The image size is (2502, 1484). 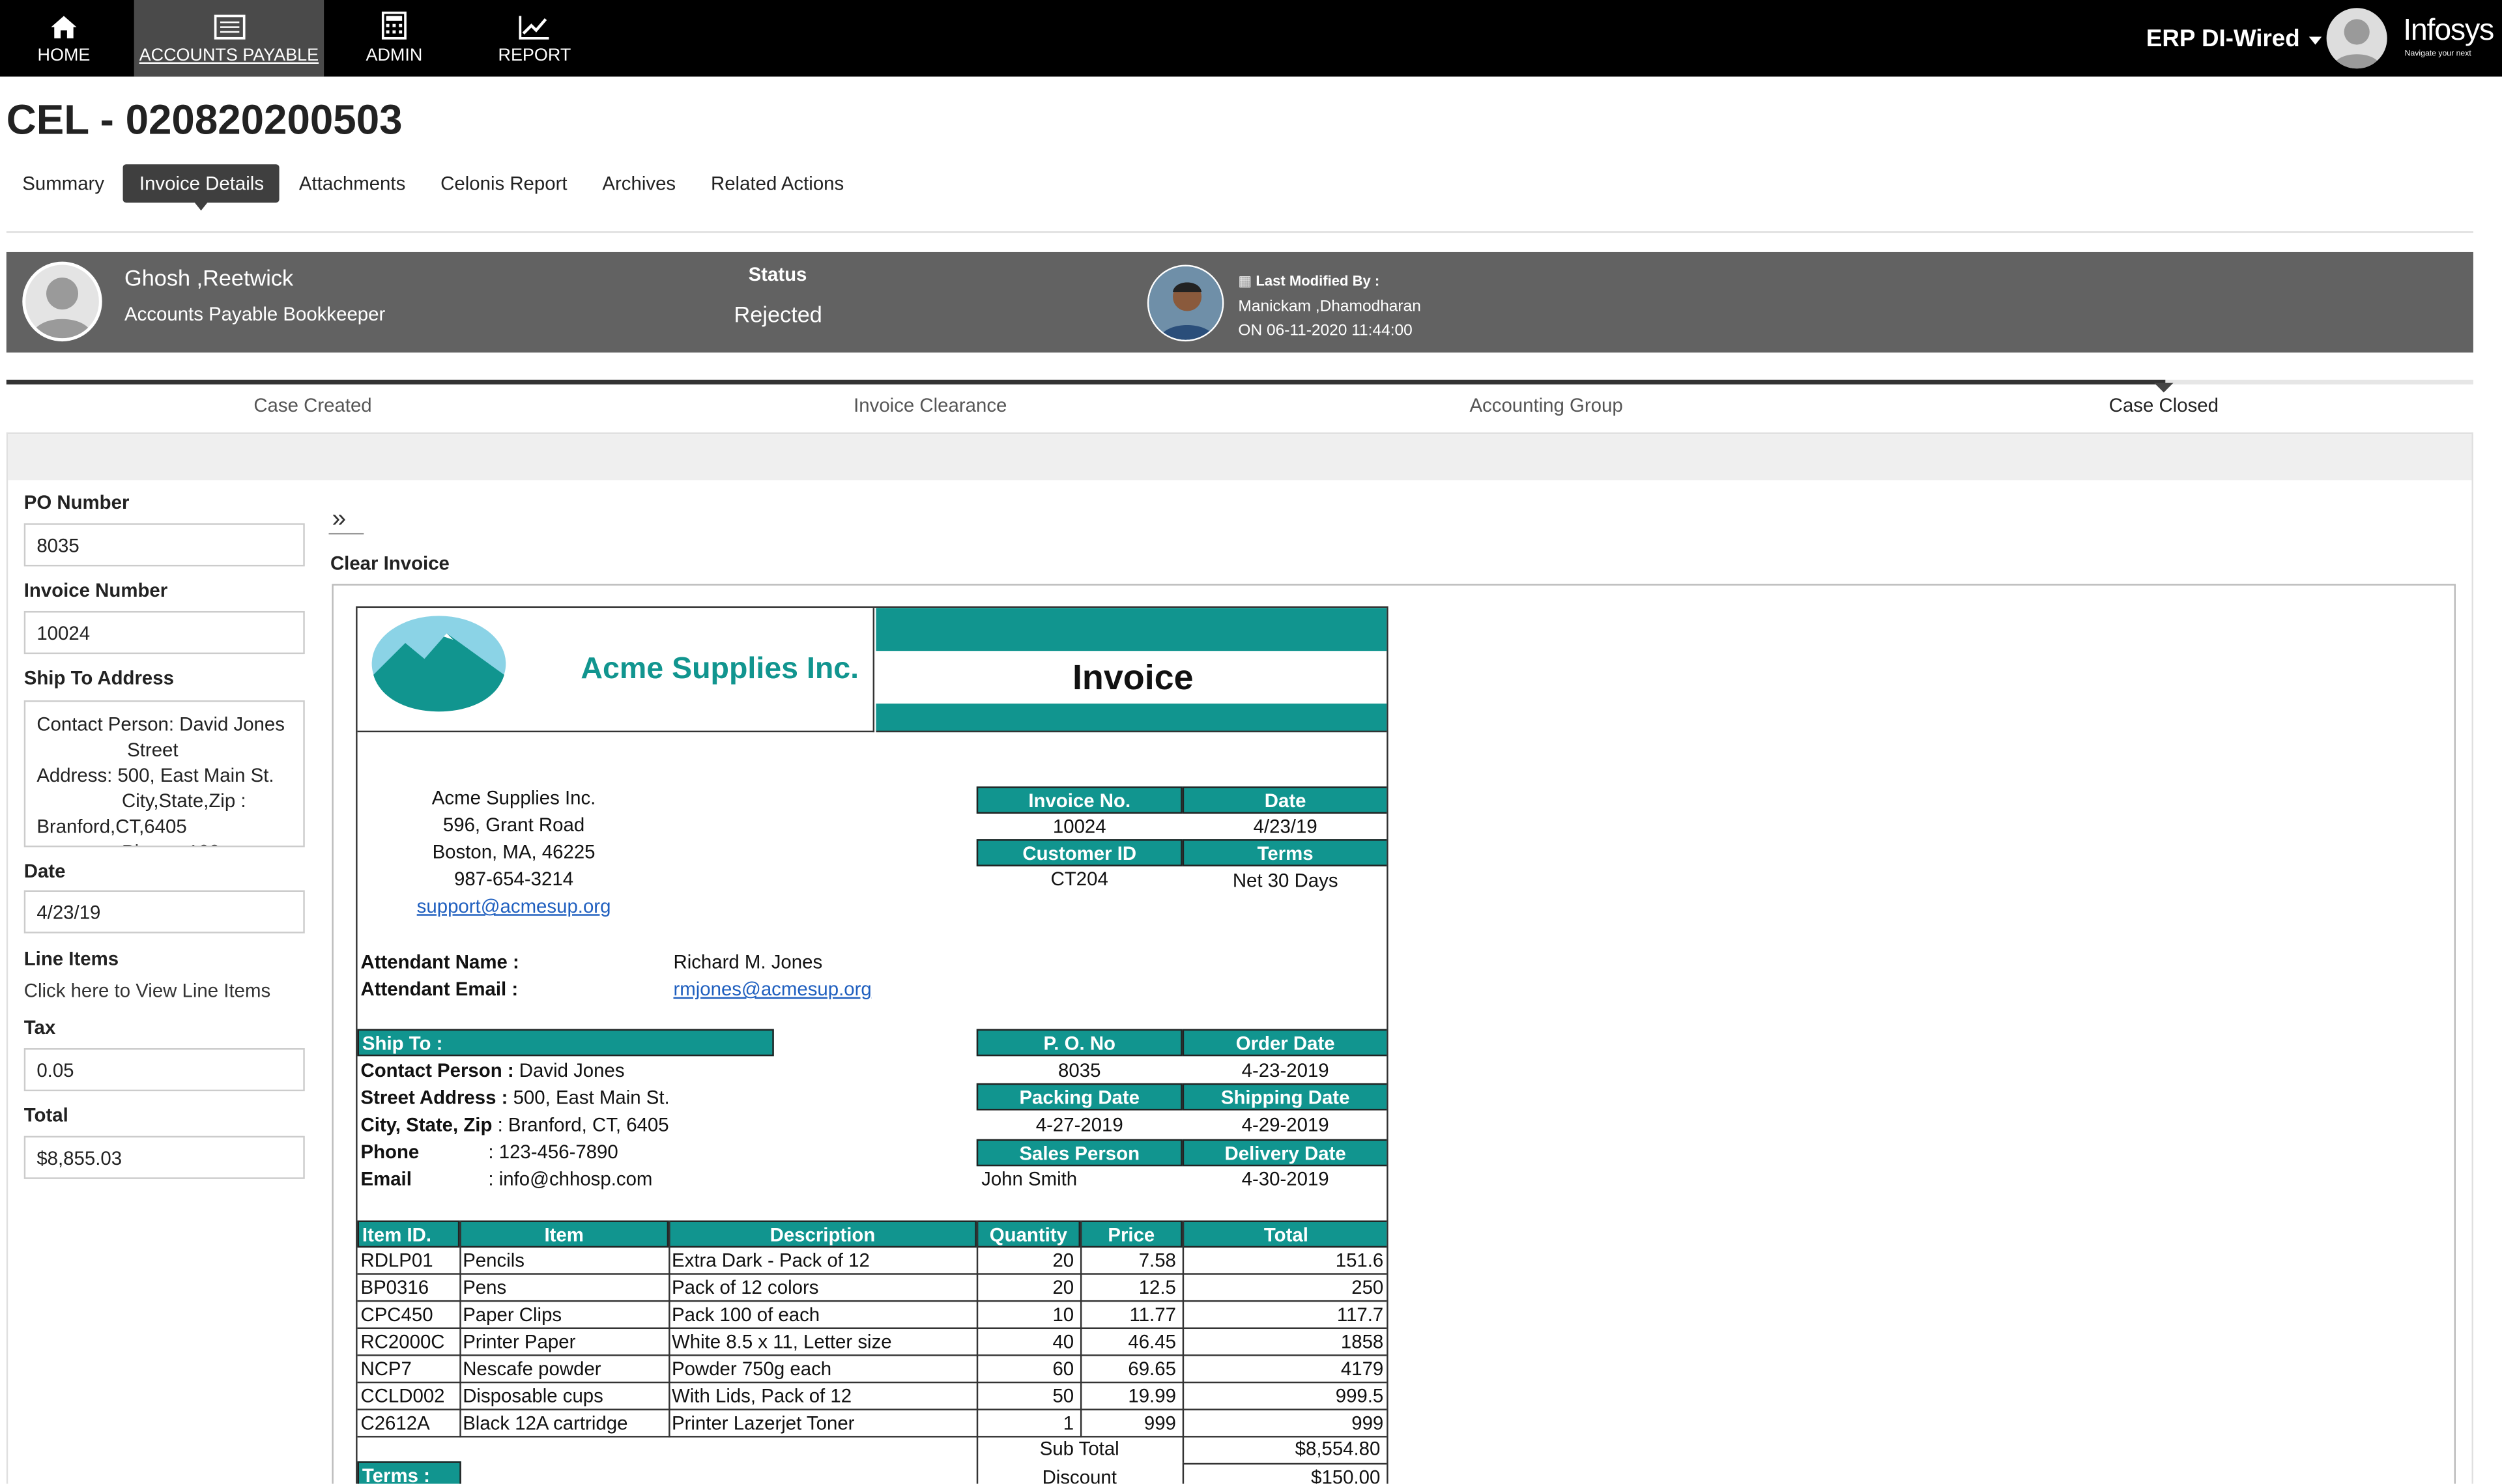 I want to click on table-cell: 117.7, so click(x=1360, y=1315).